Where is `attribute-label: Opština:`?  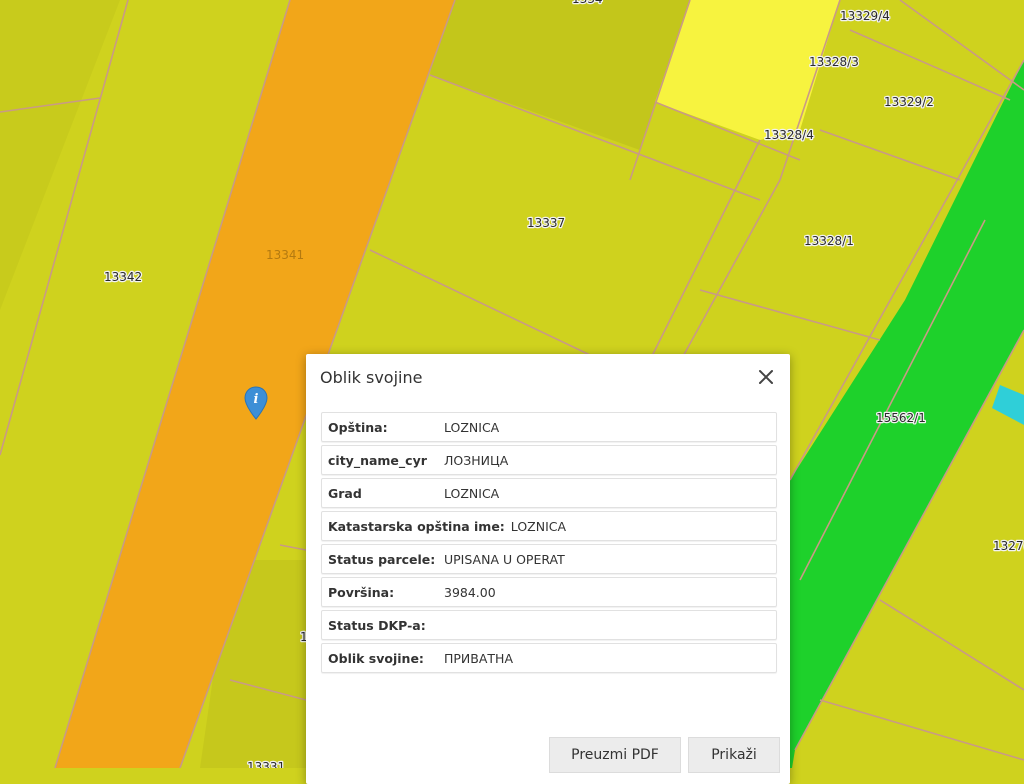
attribute-label: Opština: is located at coordinates (358, 427).